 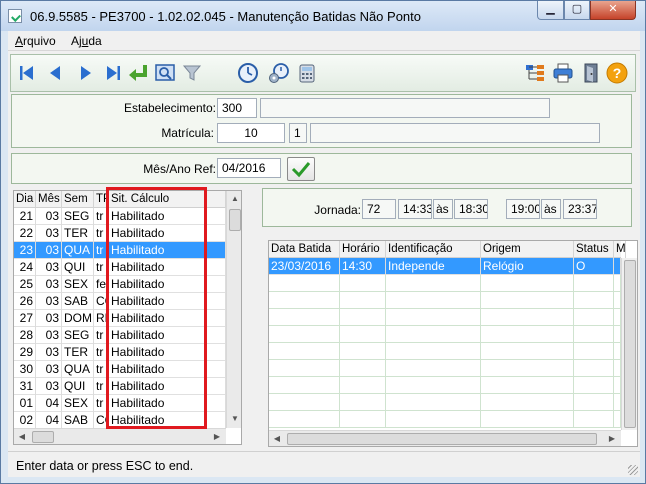 I want to click on col-m: M, so click(x=620, y=249).